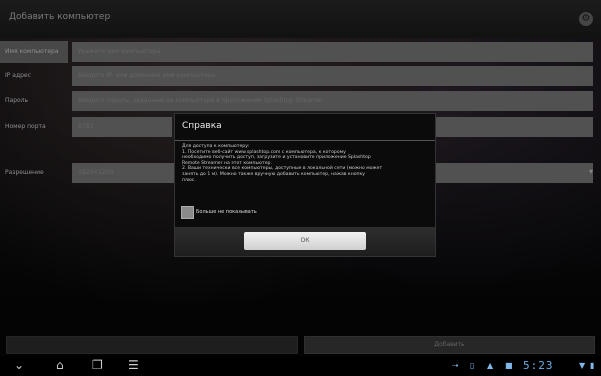 The image size is (601, 376). What do you see at coordinates (189, 180) in the screenshot?
I see `dialog-body-line: плюс.` at bounding box center [189, 180].